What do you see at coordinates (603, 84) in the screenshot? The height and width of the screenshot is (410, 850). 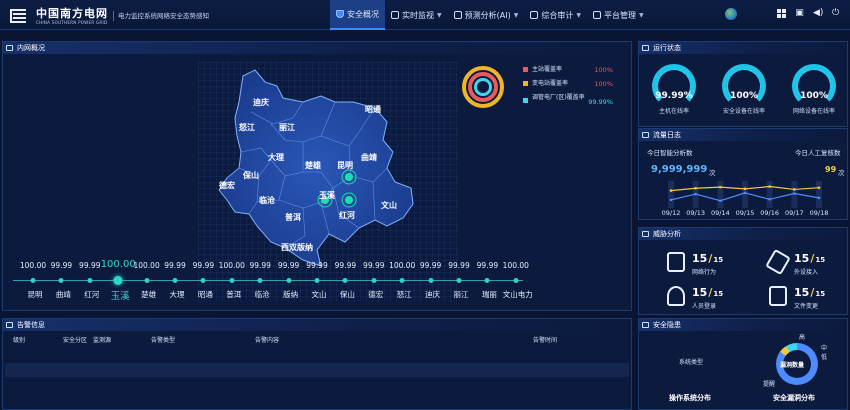 I see `legend-value: 100%` at bounding box center [603, 84].